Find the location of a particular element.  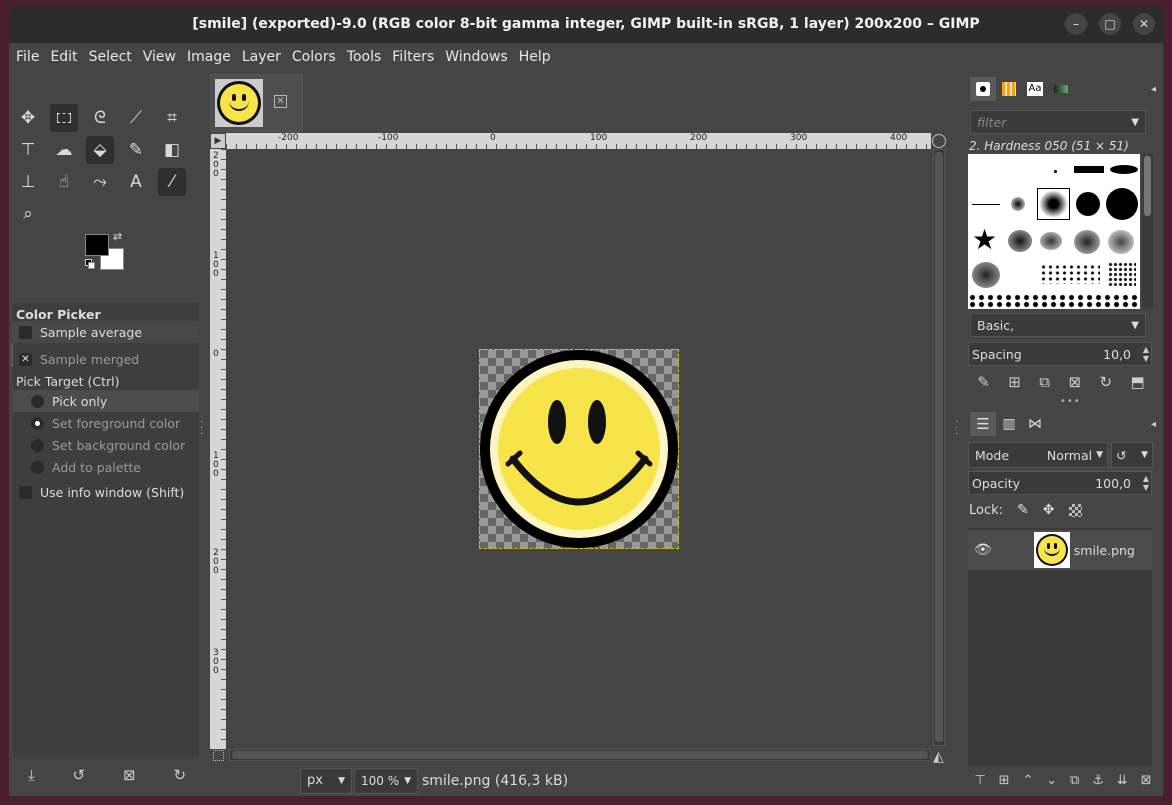

navigate-icon is located at coordinates (939, 141).